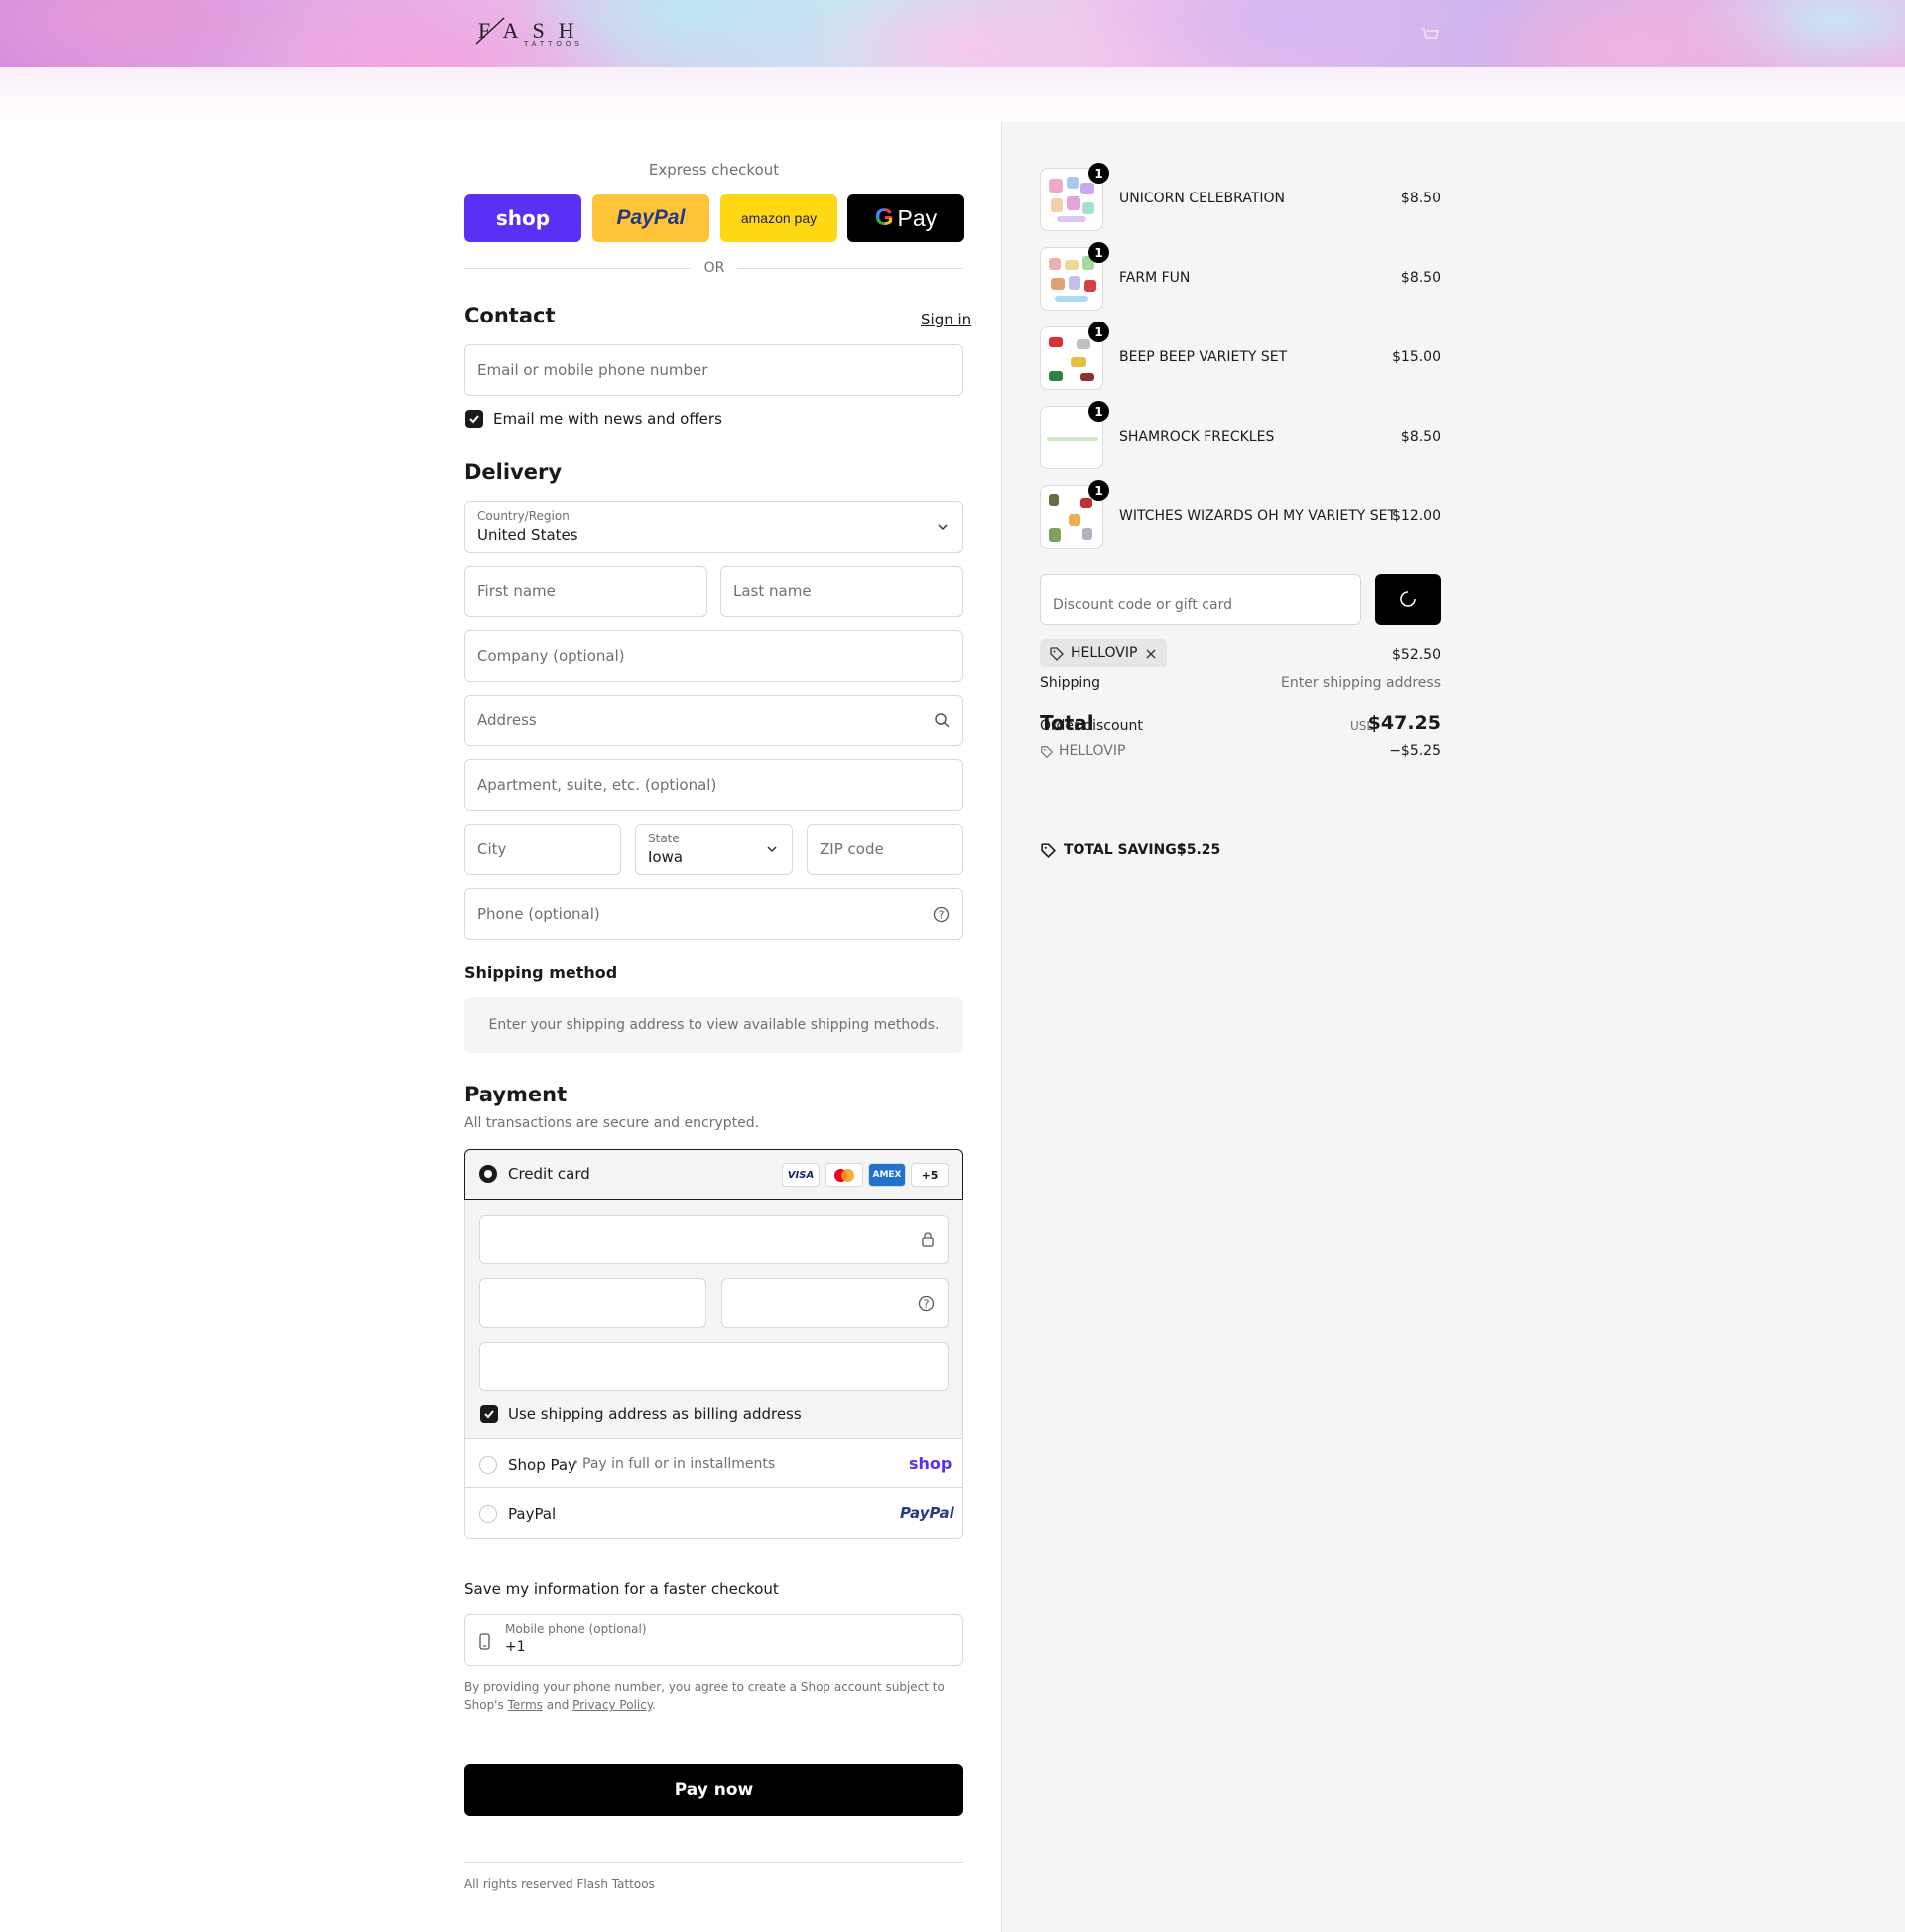  Describe the element at coordinates (835, 1303) in the screenshot. I see `security-code-field: ?` at that location.